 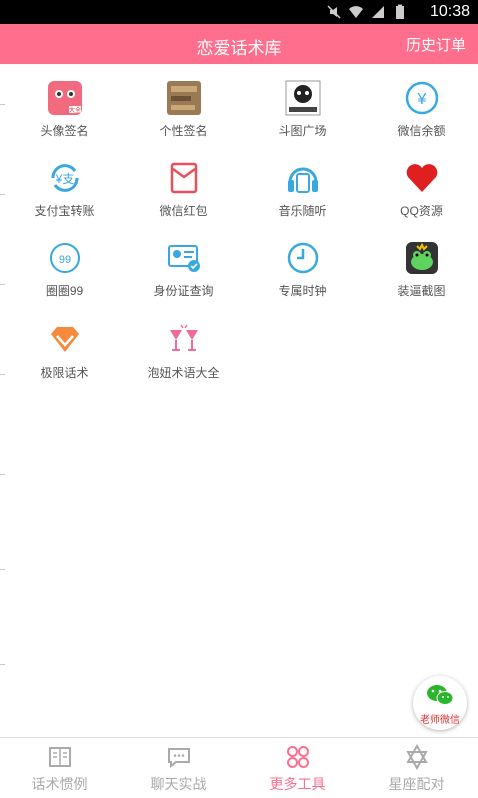 What do you see at coordinates (302, 180) in the screenshot?
I see `music-player-icon` at bounding box center [302, 180].